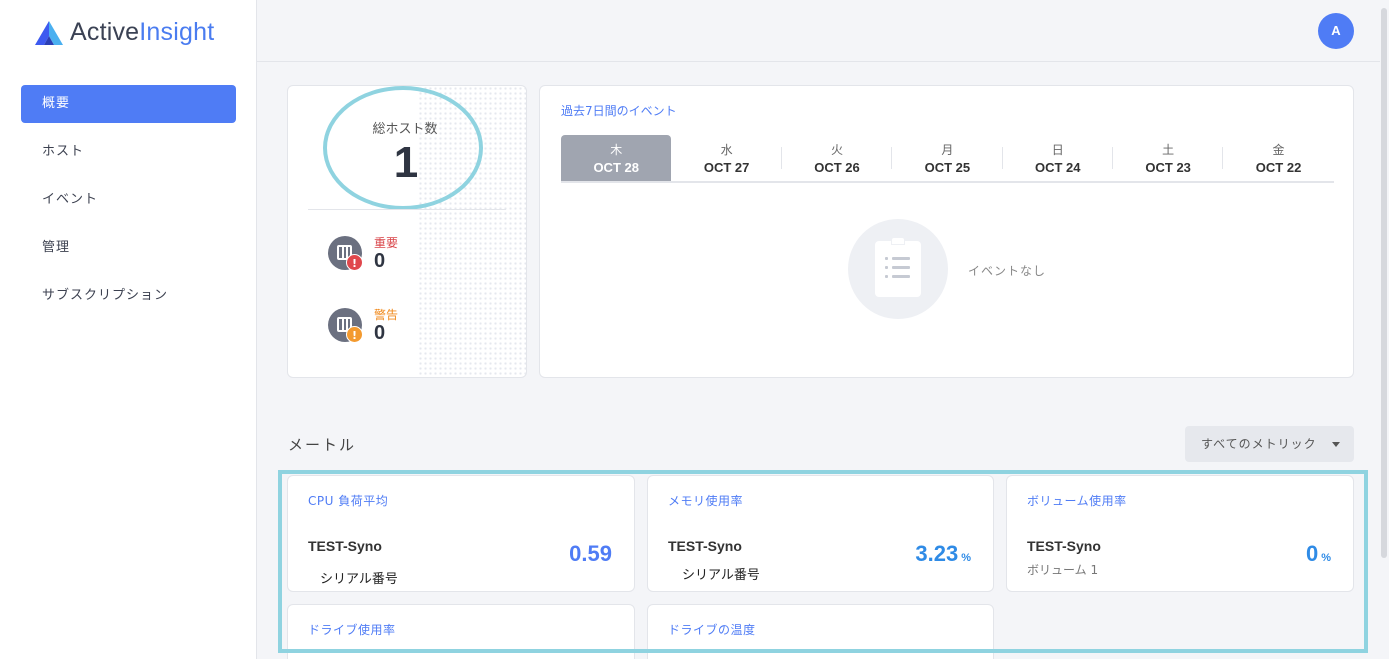  What do you see at coordinates (947, 167) in the screenshot?
I see `day-date: OCT 25` at bounding box center [947, 167].